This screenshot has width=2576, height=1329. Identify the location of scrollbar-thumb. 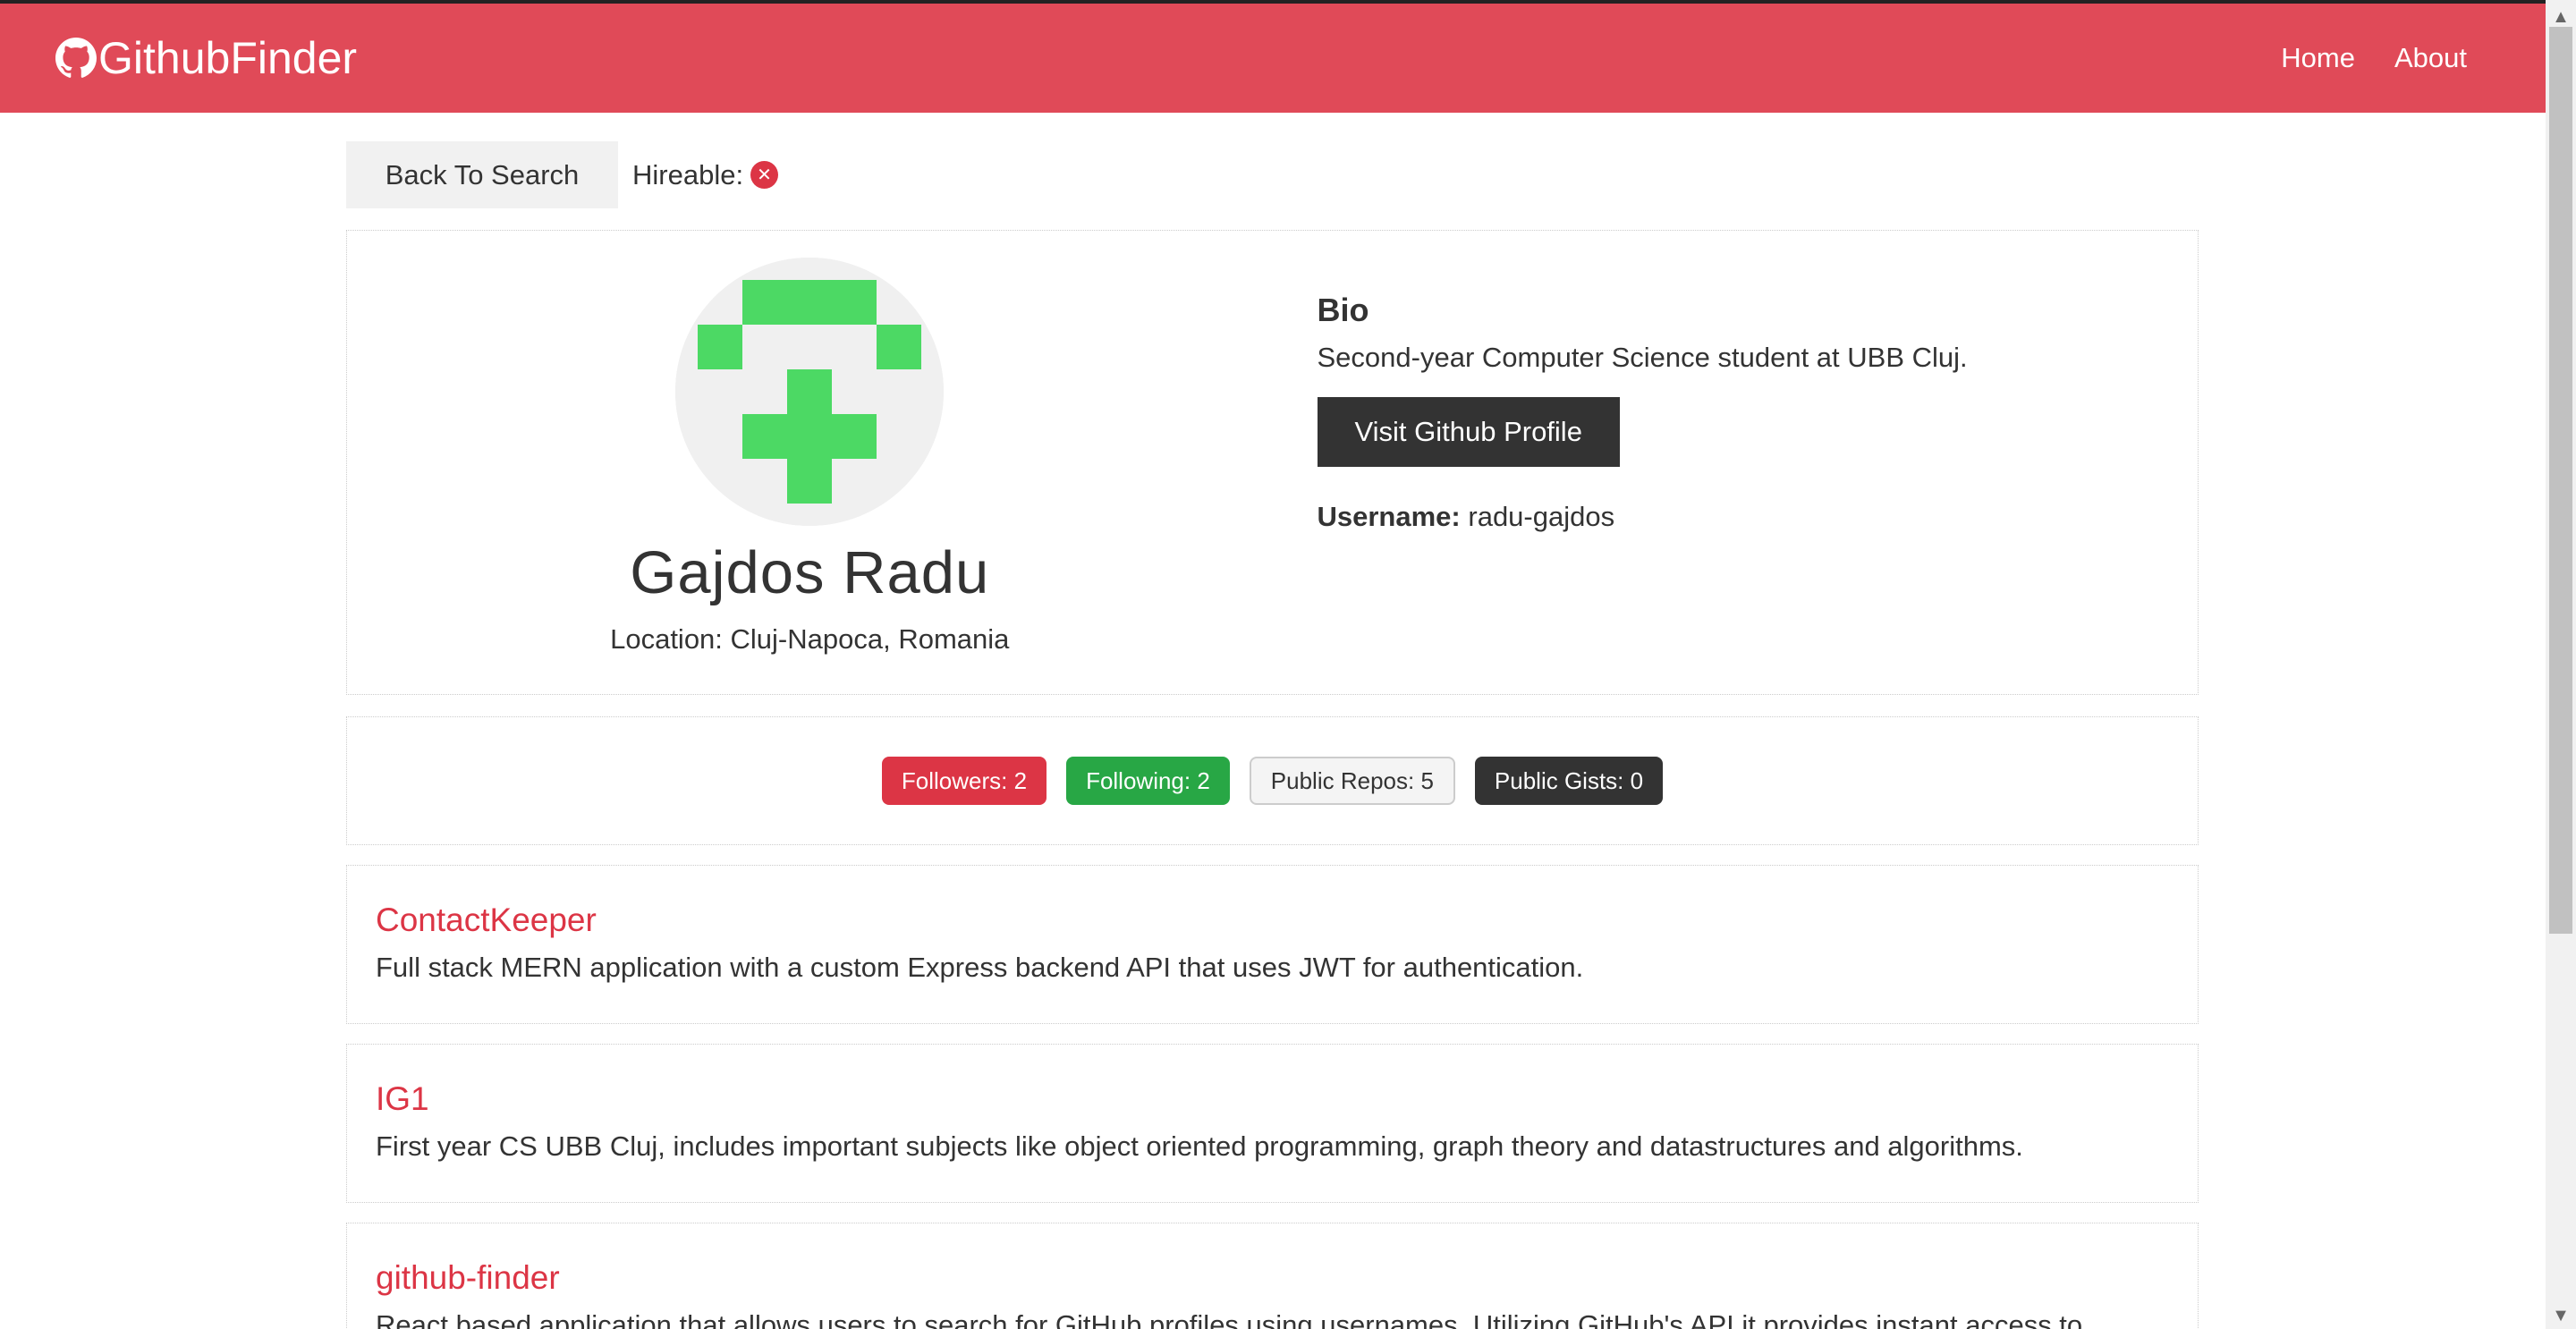
(2560, 480).